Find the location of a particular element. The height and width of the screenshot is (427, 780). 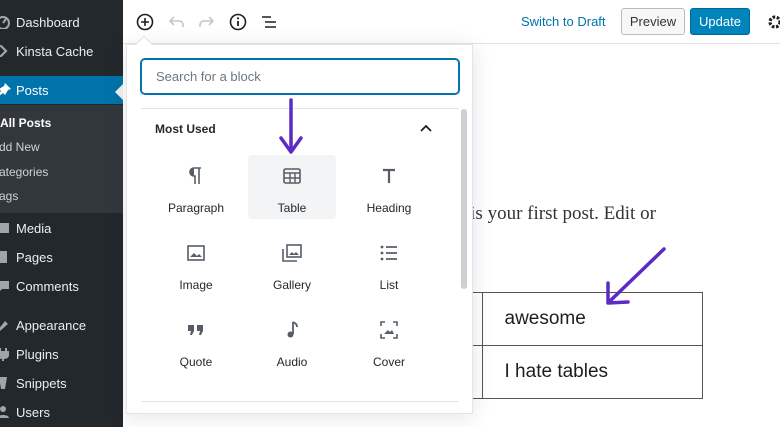

submenu-item-all-posts: All Posts is located at coordinates (25, 123).